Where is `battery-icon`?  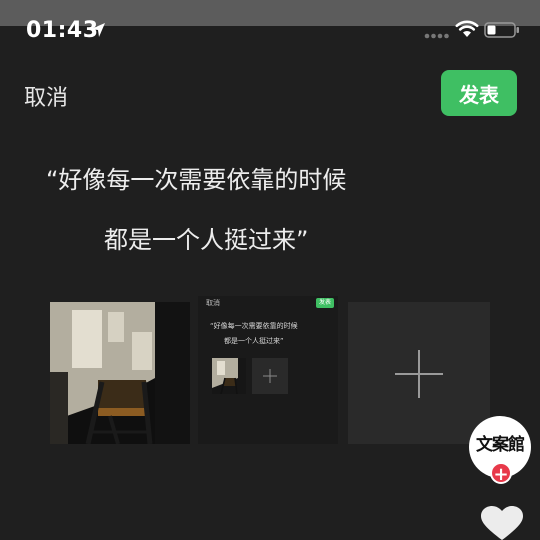 battery-icon is located at coordinates (501, 30).